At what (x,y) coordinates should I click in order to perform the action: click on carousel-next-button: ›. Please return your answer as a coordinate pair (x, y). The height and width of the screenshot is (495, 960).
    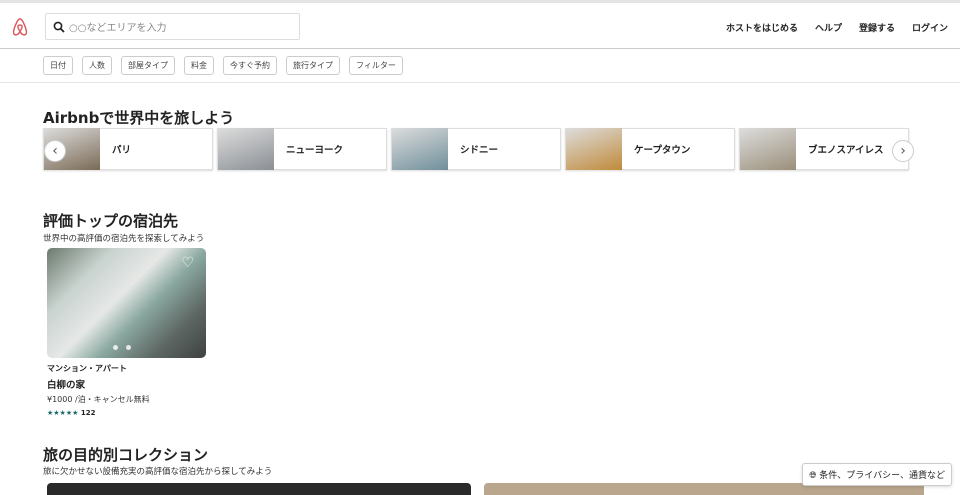
    Looking at the image, I should click on (903, 151).